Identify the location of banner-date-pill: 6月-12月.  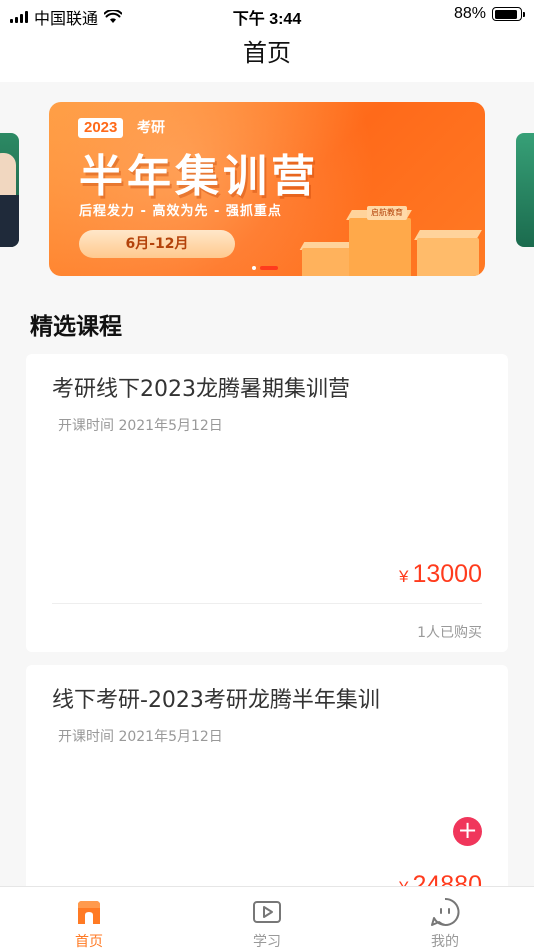
(157, 244).